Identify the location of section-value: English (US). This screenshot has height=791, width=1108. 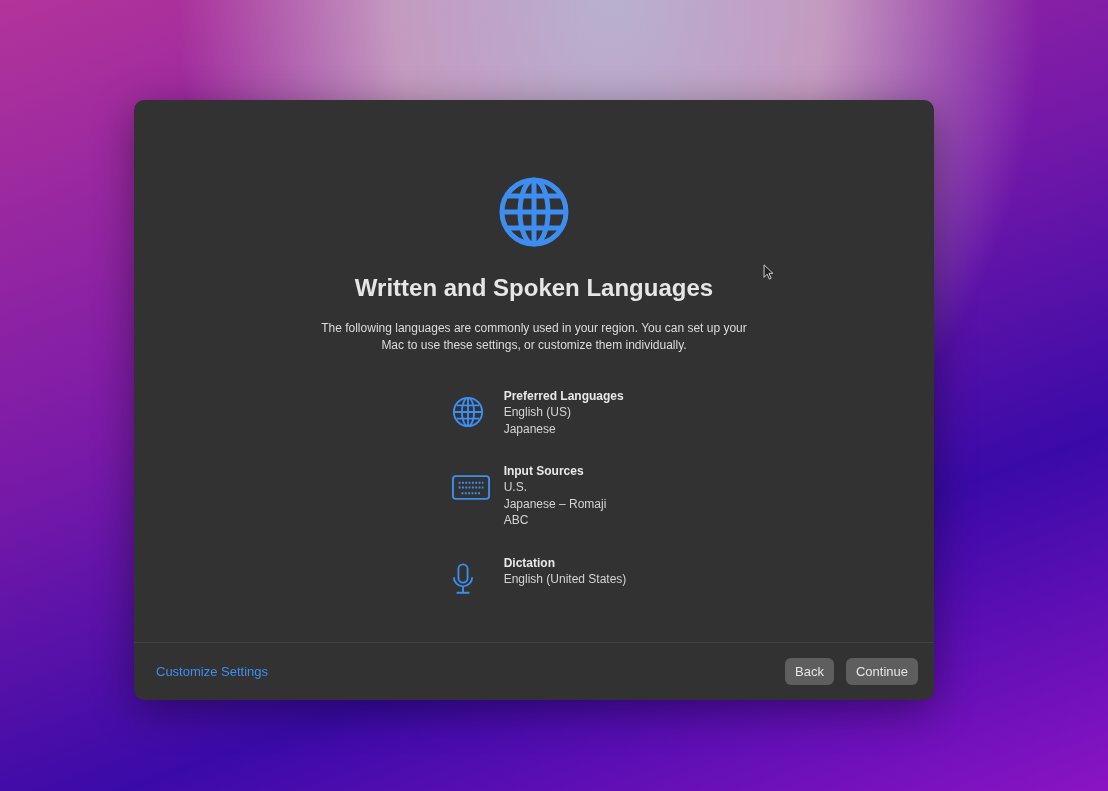
(537, 412).